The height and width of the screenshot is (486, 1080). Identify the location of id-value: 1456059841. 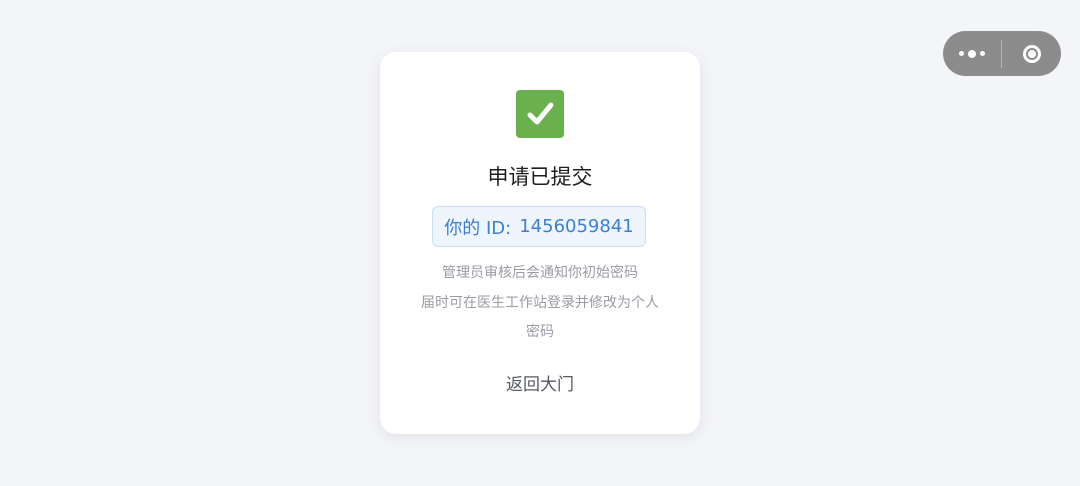
(576, 226).